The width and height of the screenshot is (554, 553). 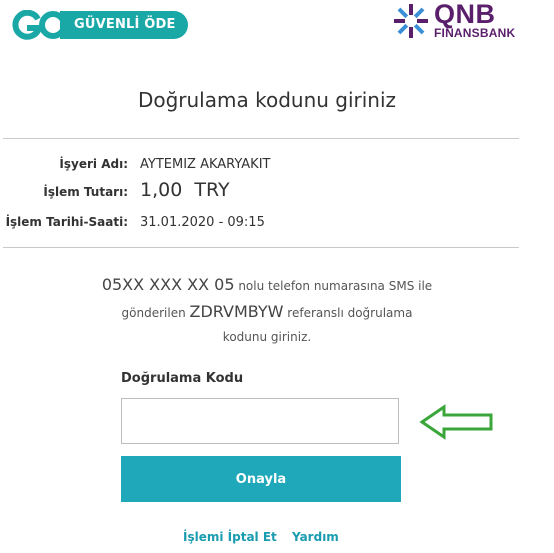 I want to click on sms-message-text-2: gönderilen, so click(x=155, y=313).